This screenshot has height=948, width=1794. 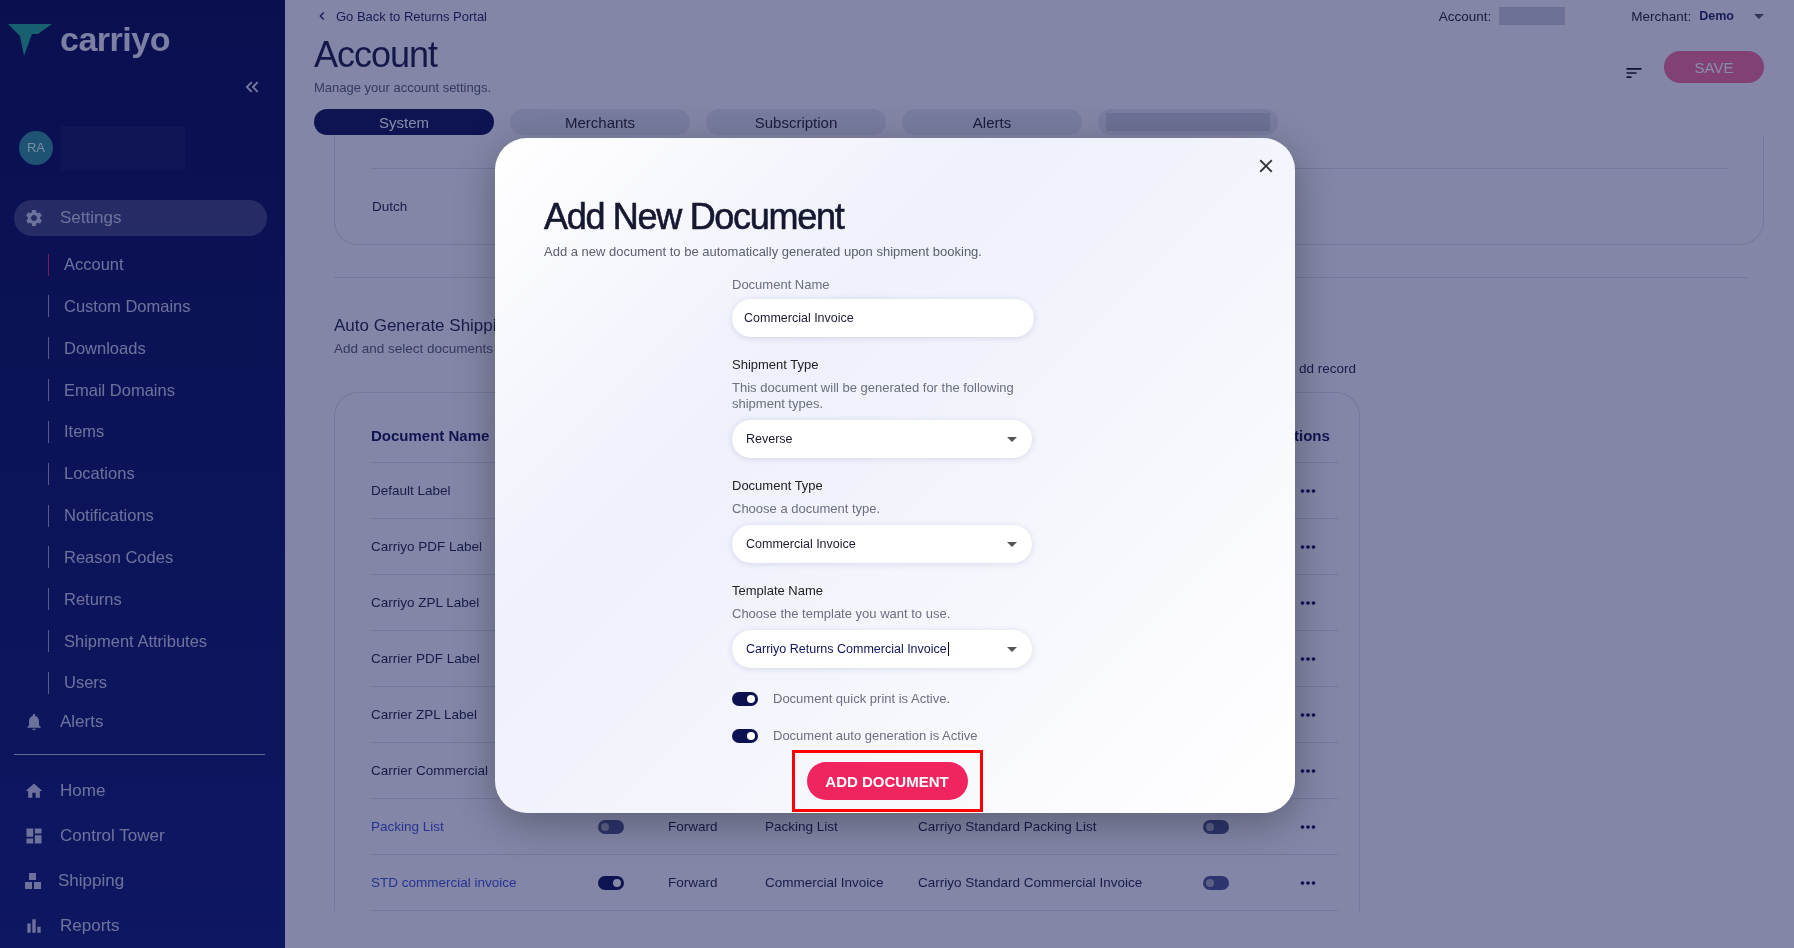 I want to click on nav-item: Control Tower, so click(x=140, y=836).